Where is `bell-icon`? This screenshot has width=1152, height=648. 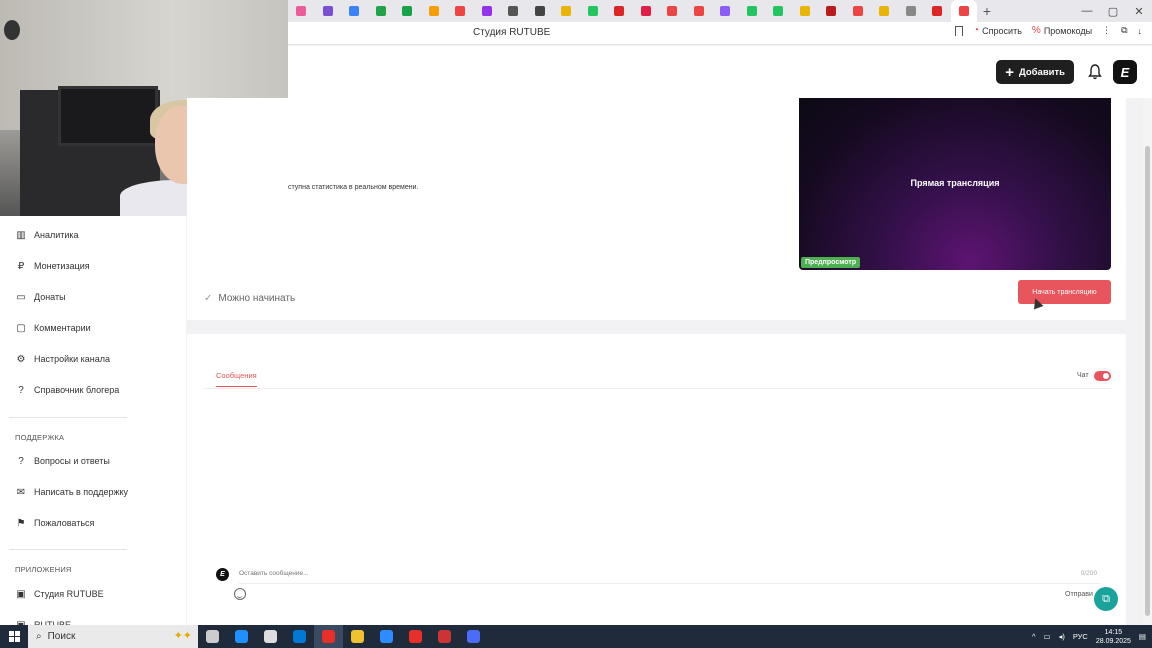
bell-icon is located at coordinates (1095, 72).